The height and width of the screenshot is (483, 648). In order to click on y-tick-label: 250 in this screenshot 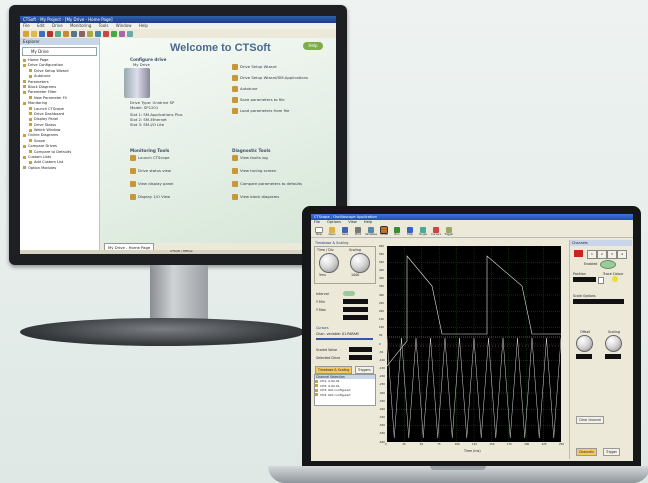, I will do `click(381, 303)`.